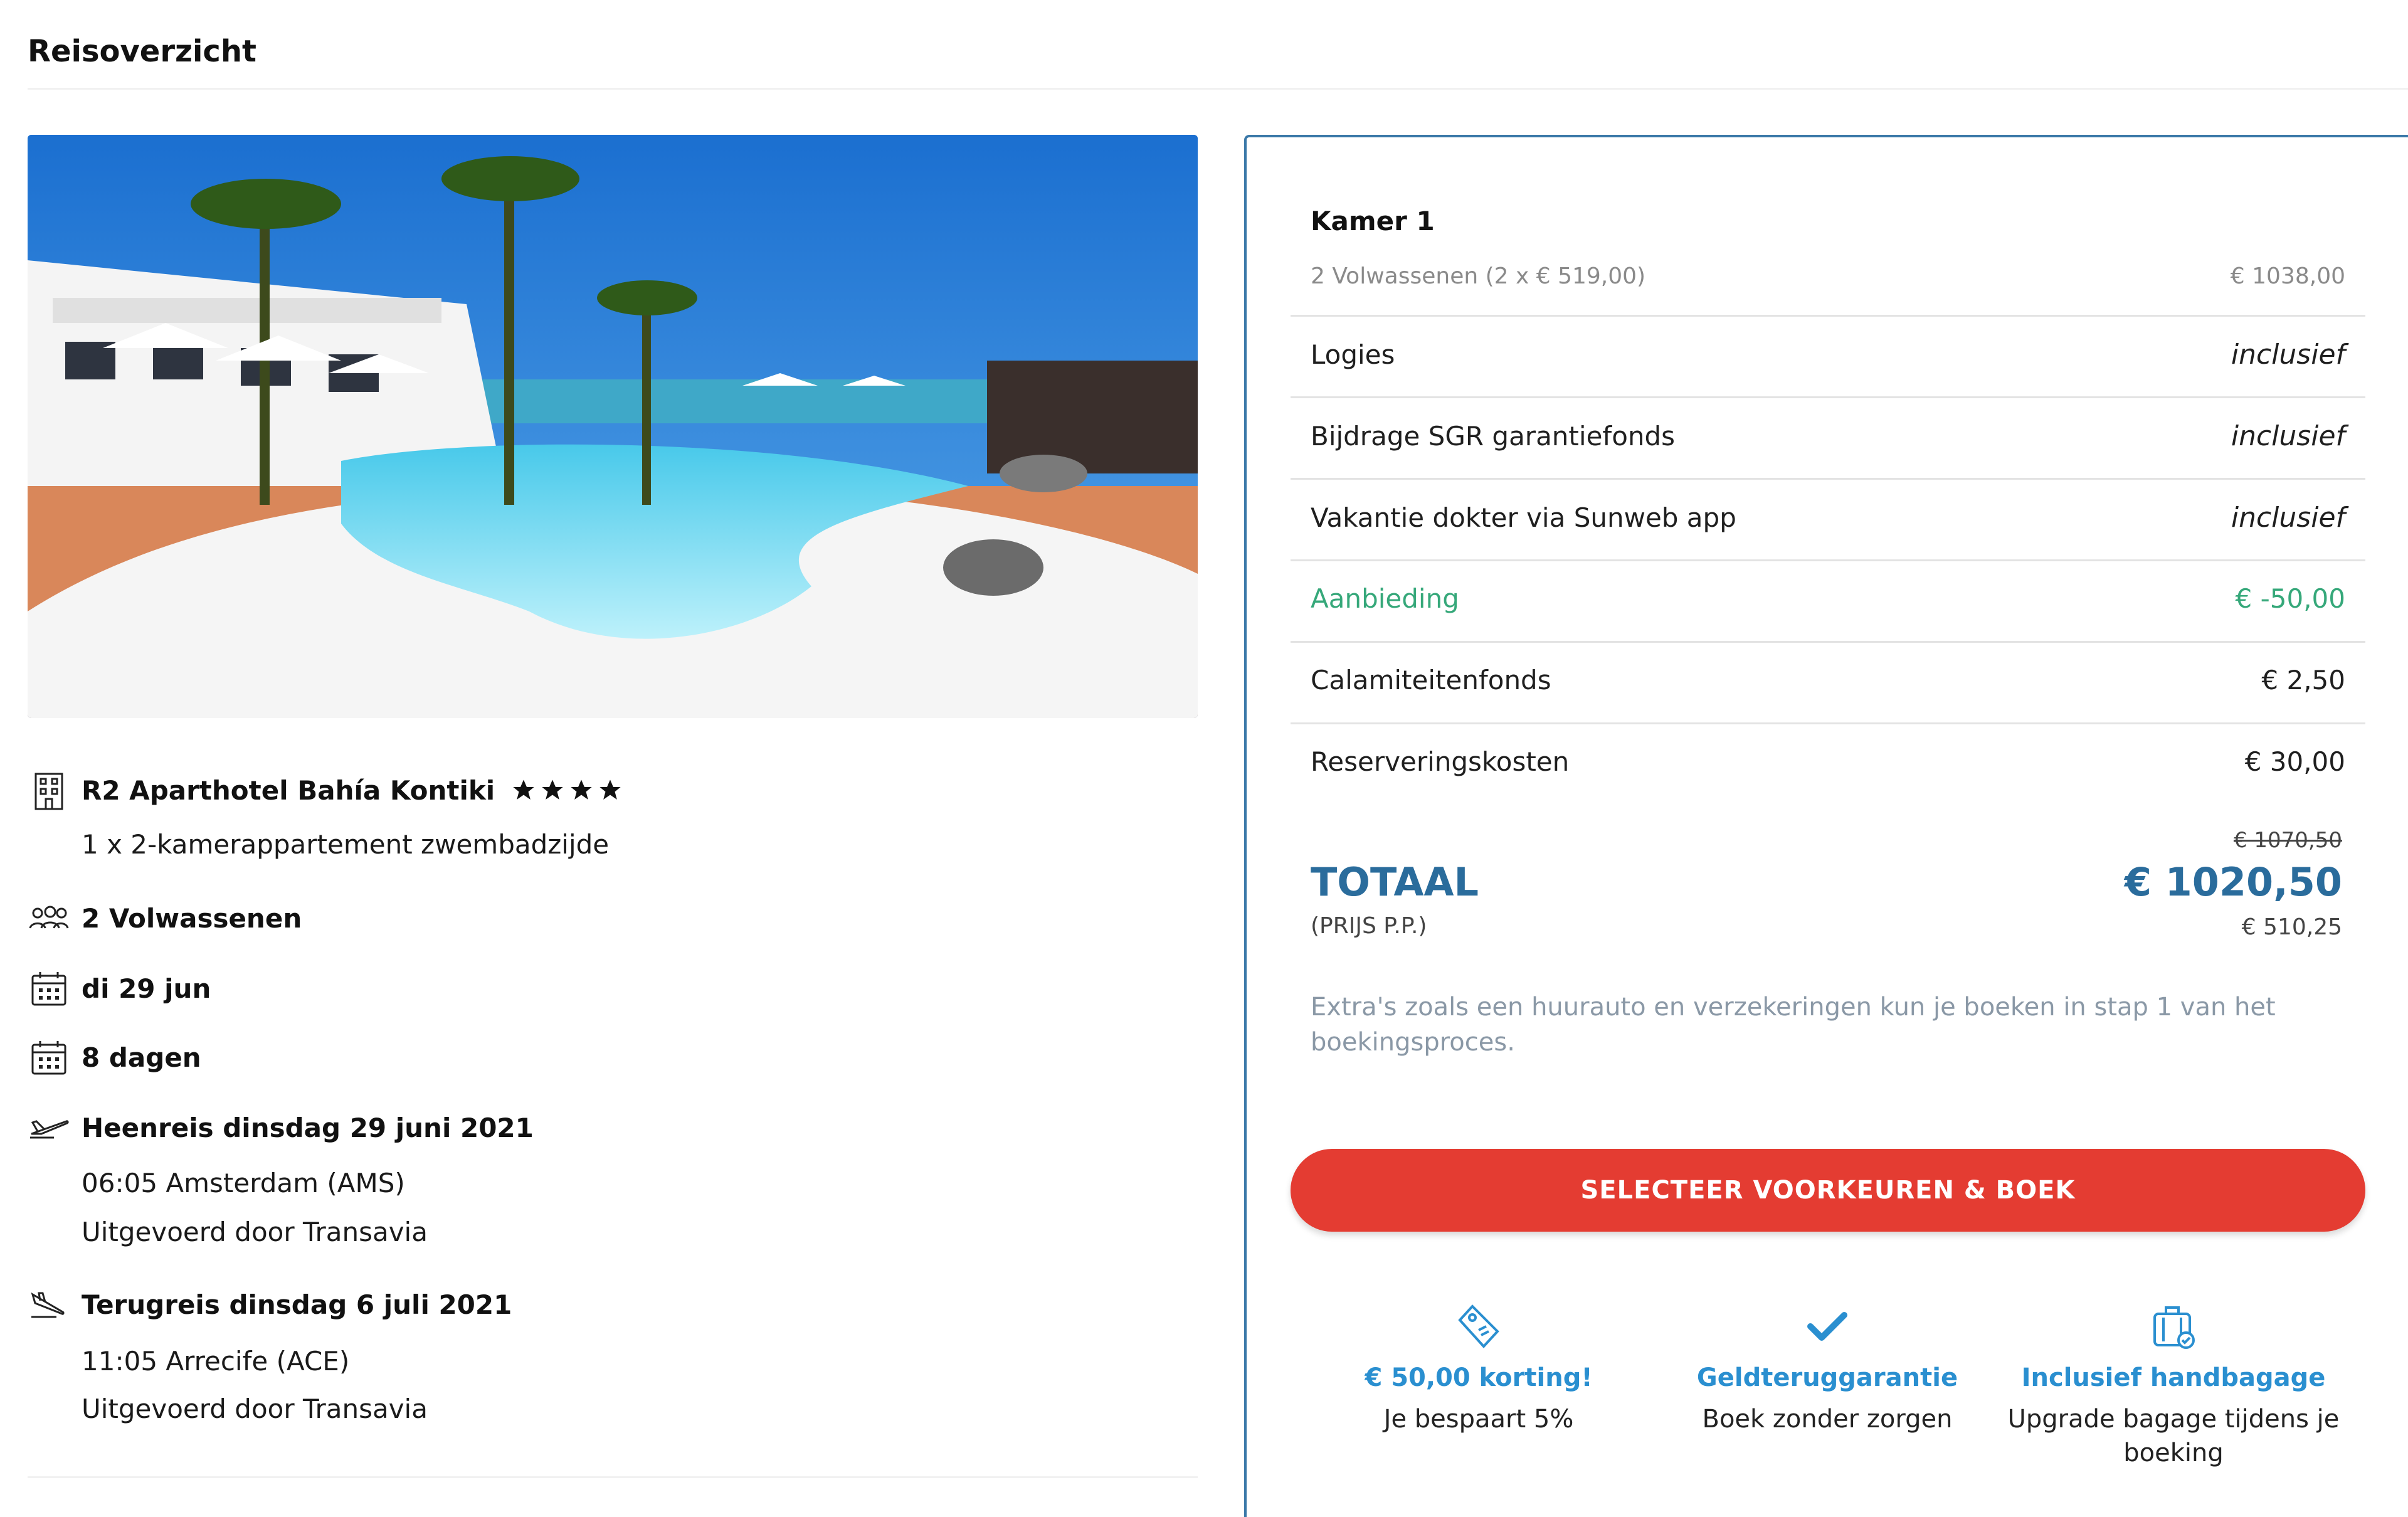  I want to click on line-row: Reserveringskosten € 30,00, so click(1828, 761).